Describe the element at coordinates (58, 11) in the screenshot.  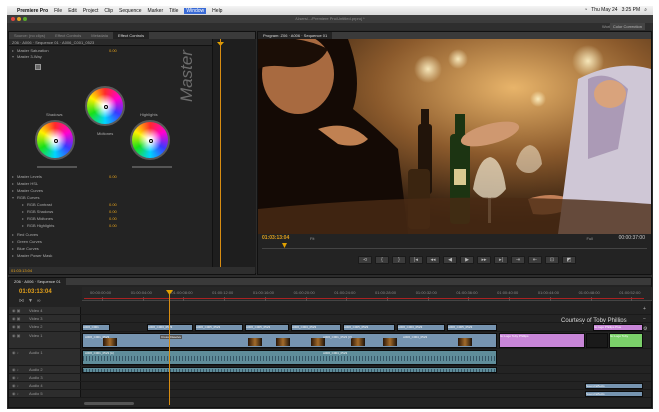
I see `menu-file: File` at that location.